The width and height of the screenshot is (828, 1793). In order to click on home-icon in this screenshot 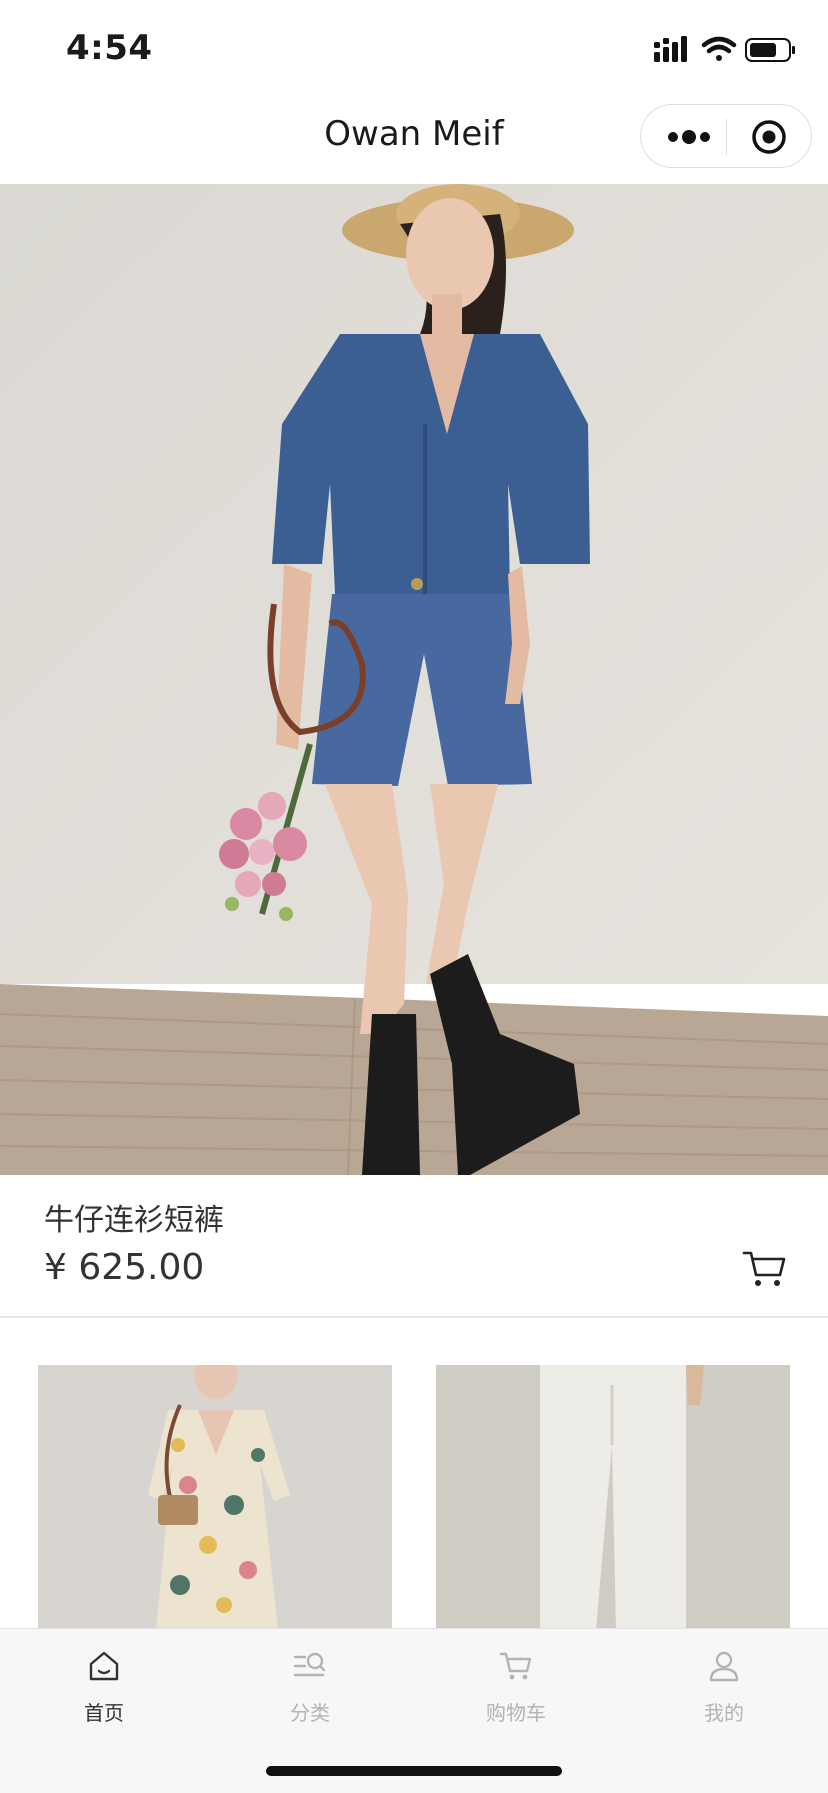, I will do `click(104, 1666)`.